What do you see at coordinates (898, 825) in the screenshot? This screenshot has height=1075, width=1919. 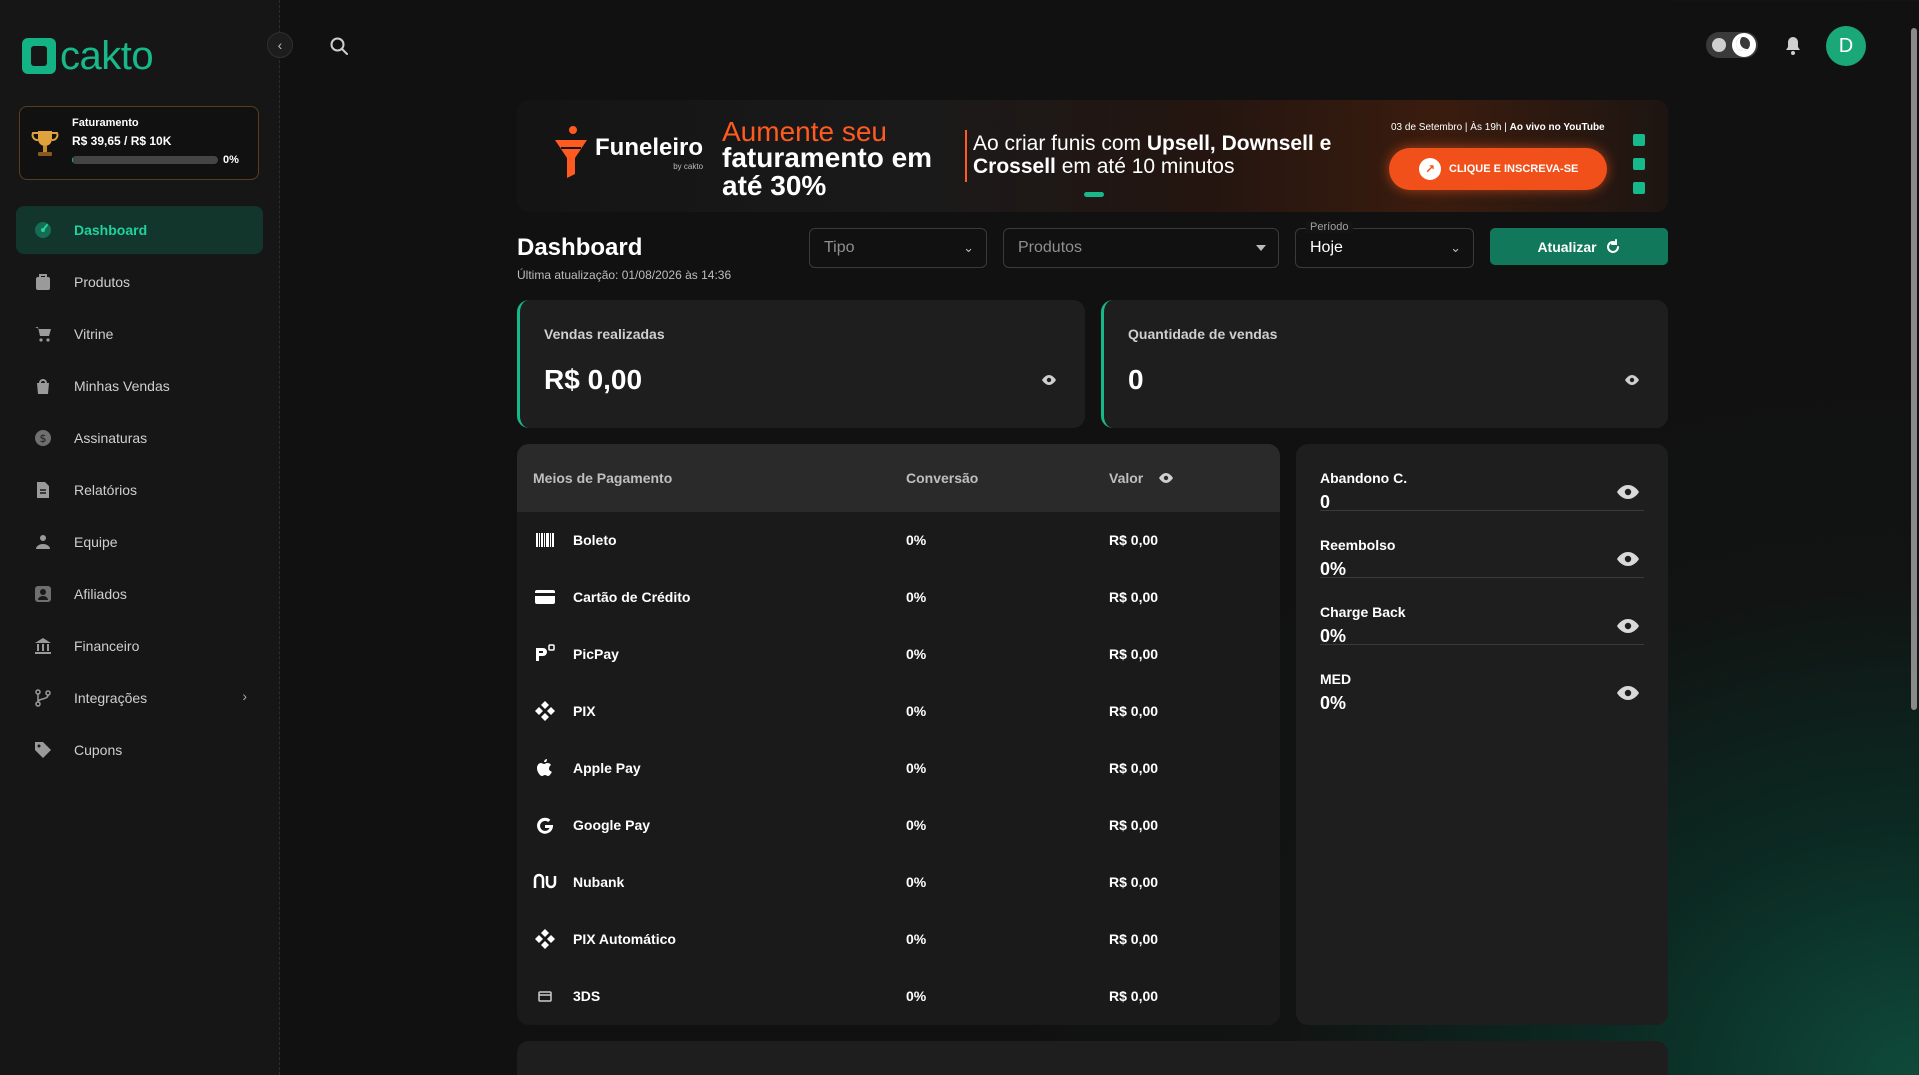 I see `table-row: Google Pay 0% R$ 0,00` at bounding box center [898, 825].